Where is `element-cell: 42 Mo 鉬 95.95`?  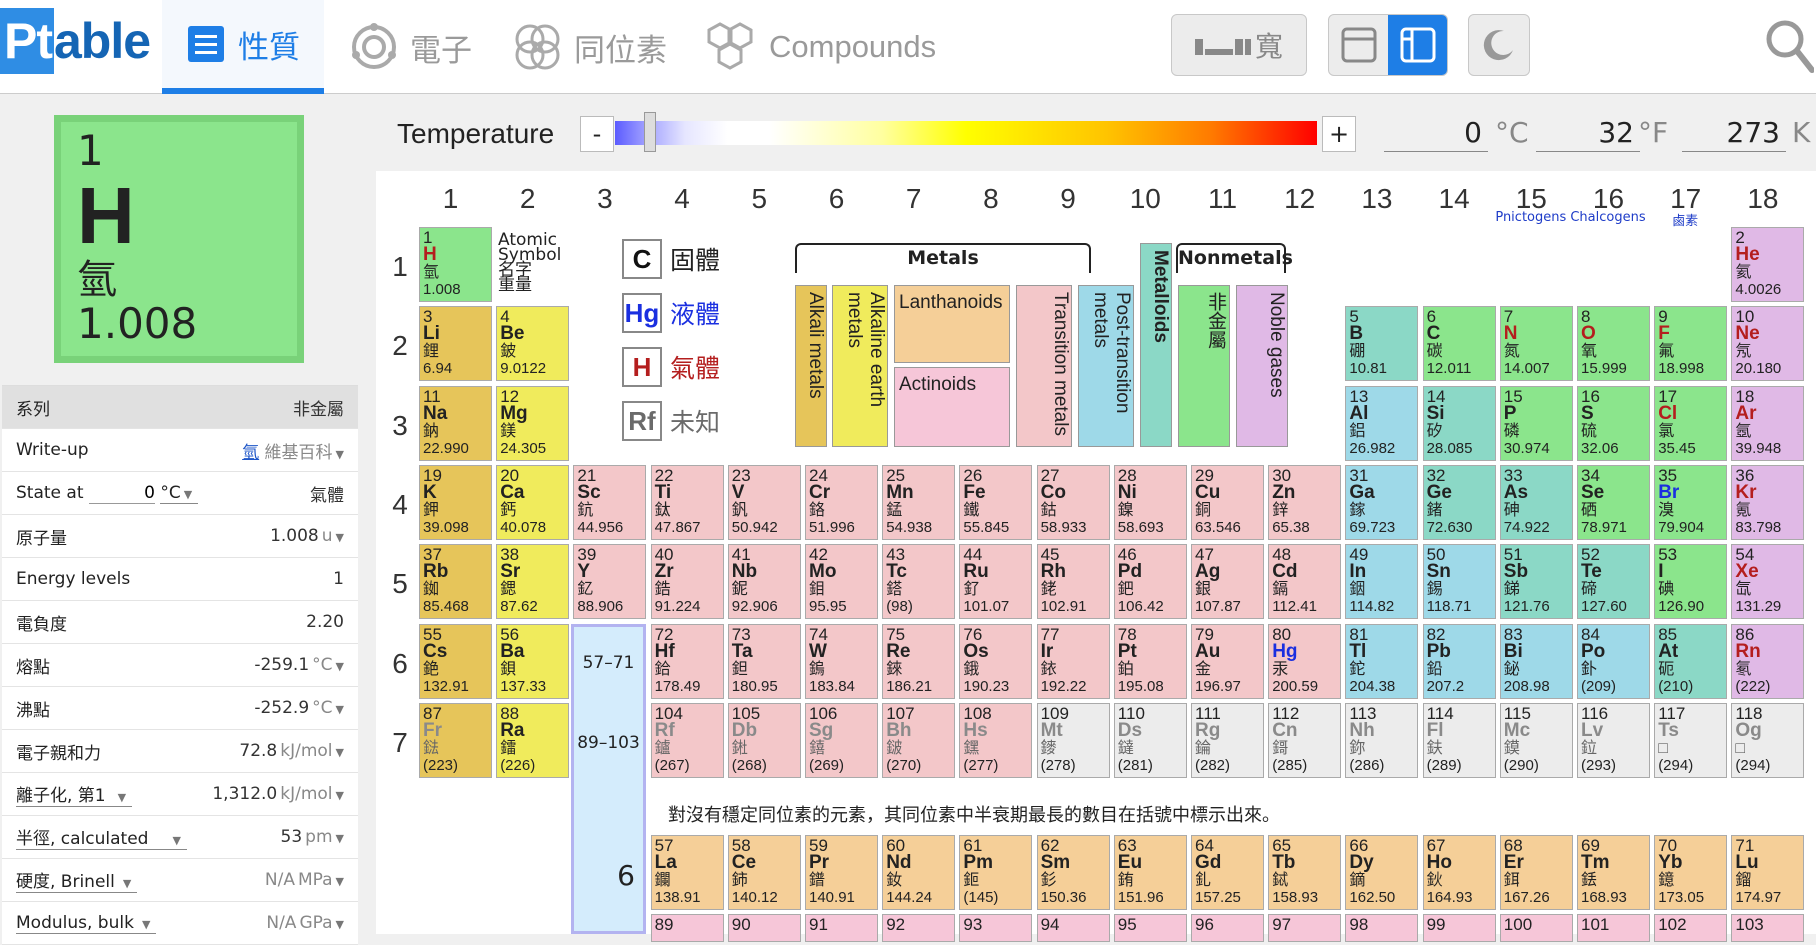
element-cell: 42 Mo 鉬 95.95 is located at coordinates (841, 582).